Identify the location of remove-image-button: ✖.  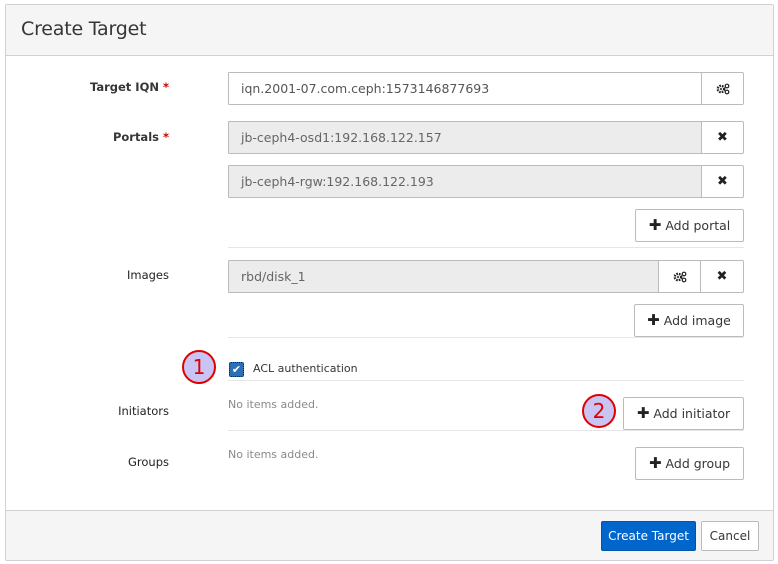
(722, 276).